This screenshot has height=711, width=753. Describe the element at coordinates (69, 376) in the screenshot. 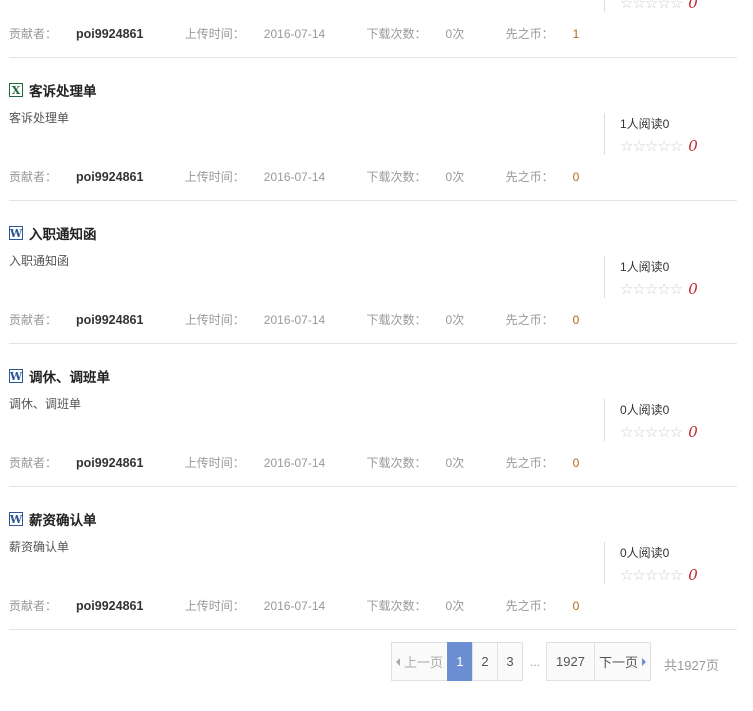

I see `item-title: 调休、调班单` at that location.